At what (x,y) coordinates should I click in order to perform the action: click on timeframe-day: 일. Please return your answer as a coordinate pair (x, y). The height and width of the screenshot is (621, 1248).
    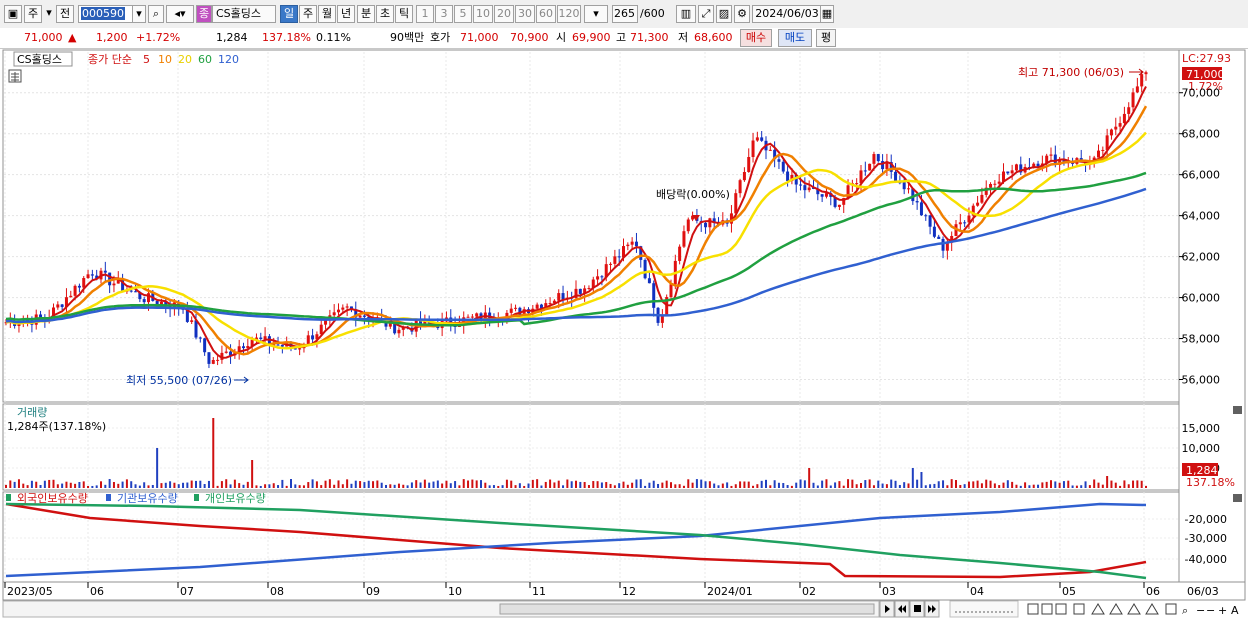
    Looking at the image, I should click on (289, 14).